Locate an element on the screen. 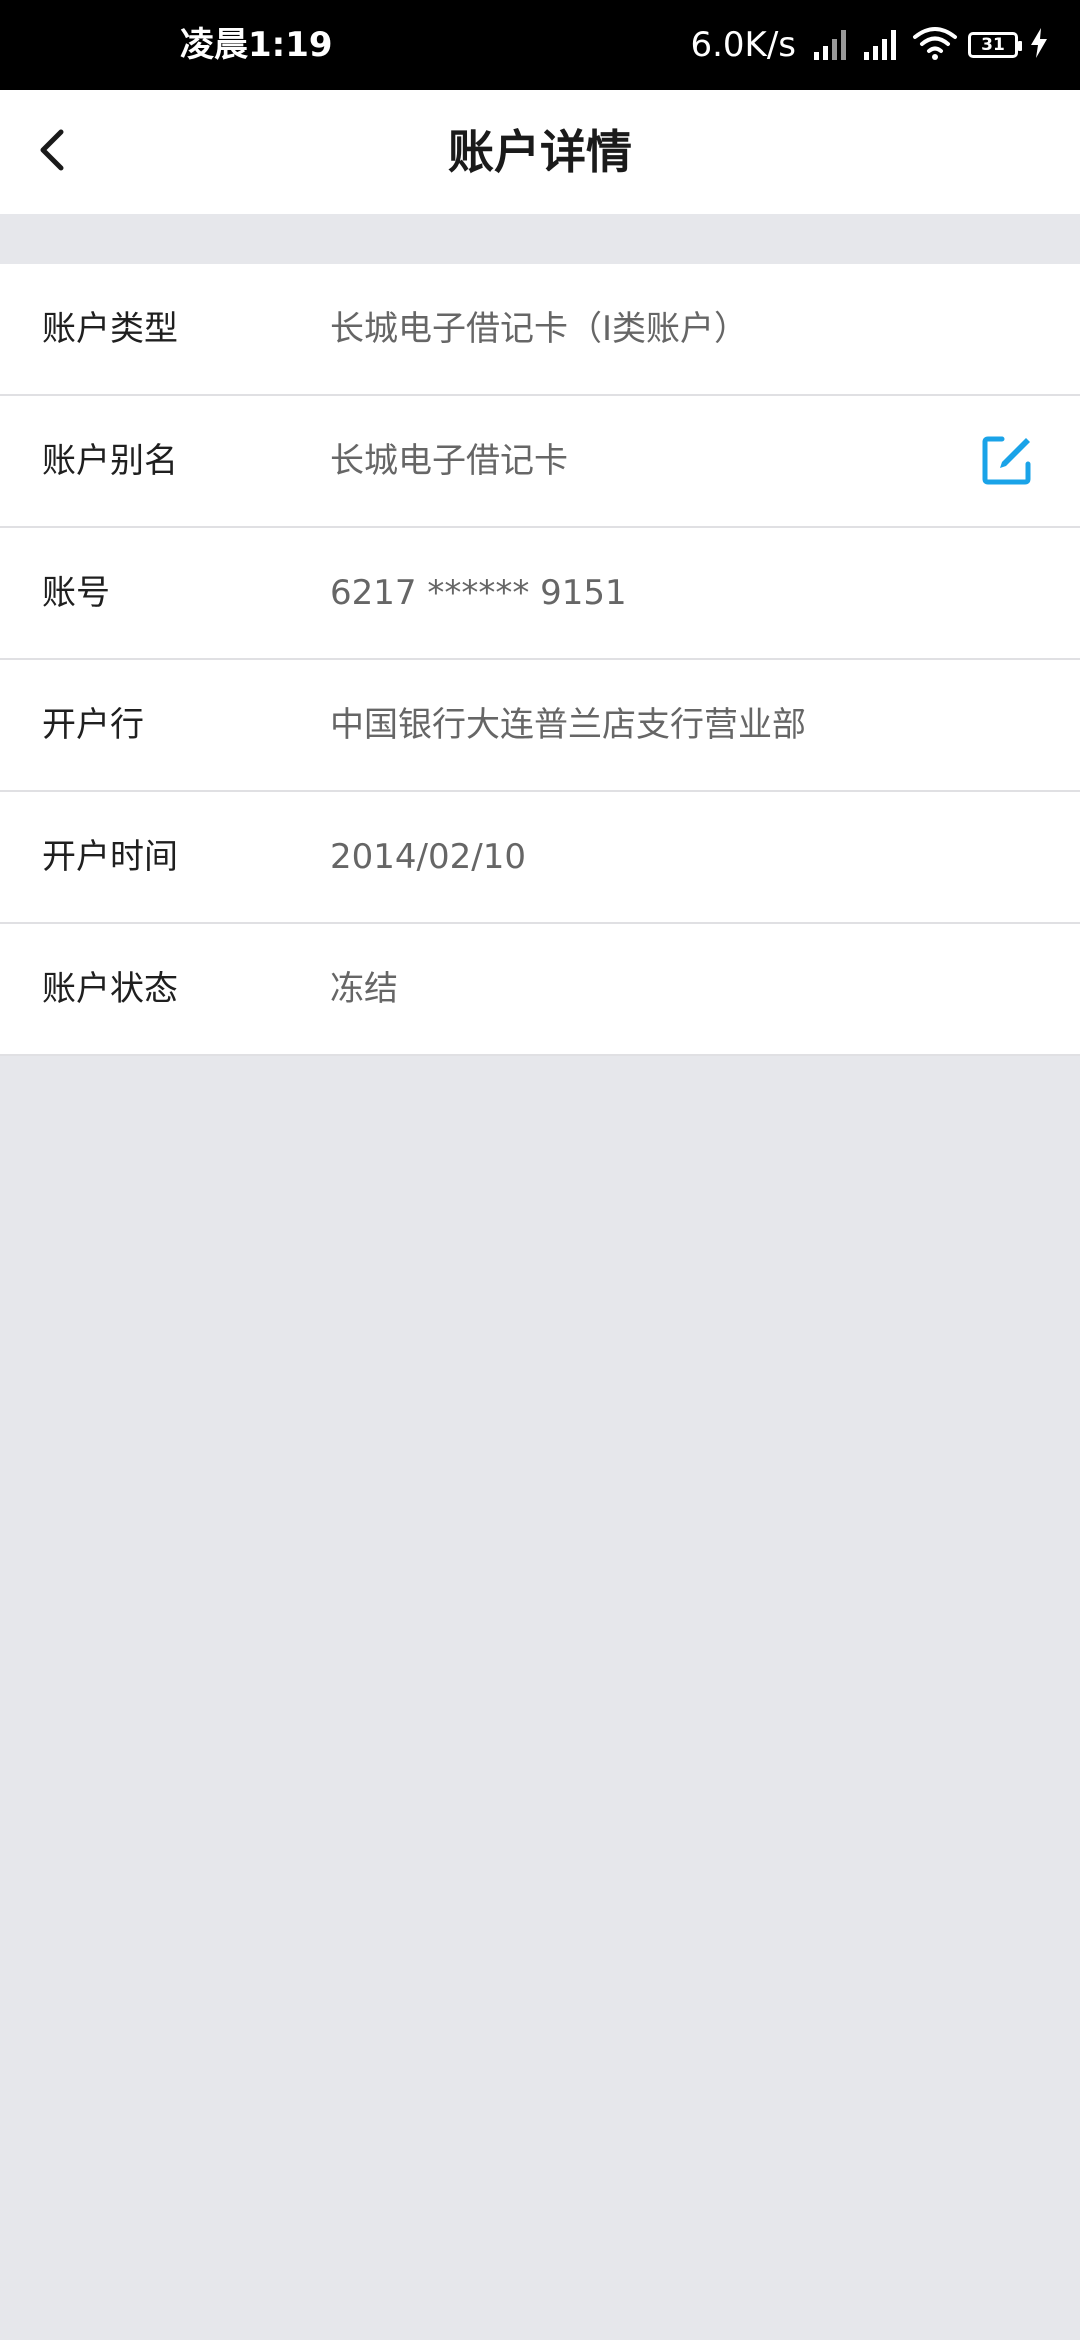 The image size is (1080, 2340). status-bar: 凌晨1:19 6.0K/s 31 is located at coordinates (540, 45).